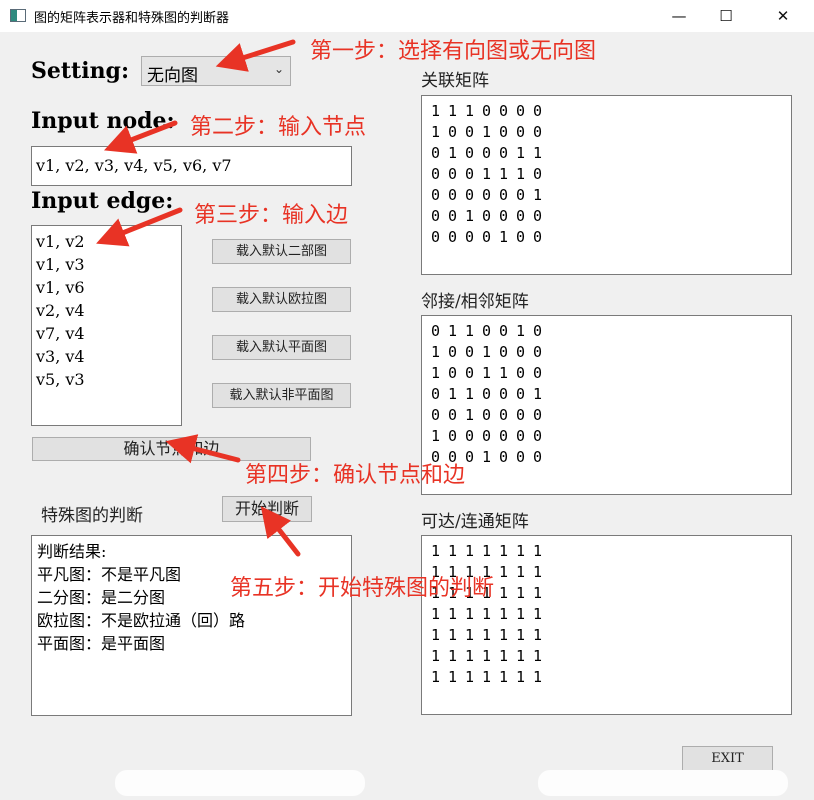 This screenshot has height=800, width=814. What do you see at coordinates (271, 215) in the screenshot?
I see `step3-annotation: 第三步：输入边` at bounding box center [271, 215].